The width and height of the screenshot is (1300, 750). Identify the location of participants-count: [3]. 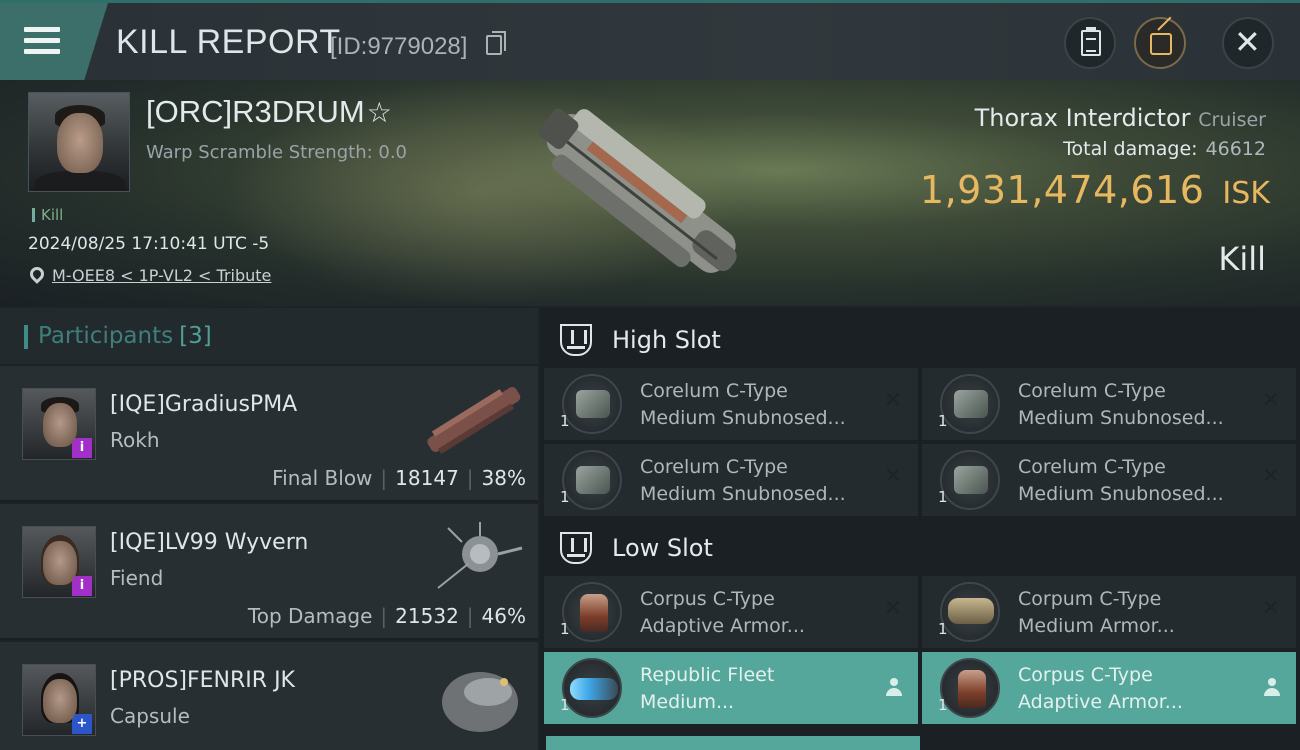
(195, 336).